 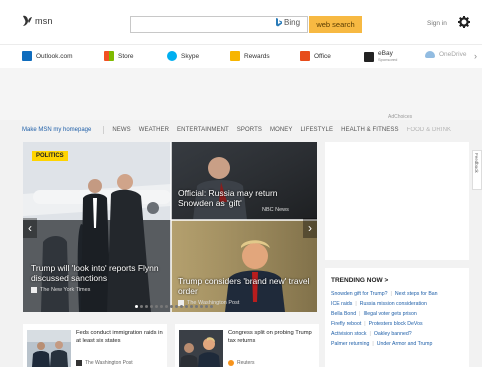 I want to click on story-source: The New York Times, so click(x=99, y=290).